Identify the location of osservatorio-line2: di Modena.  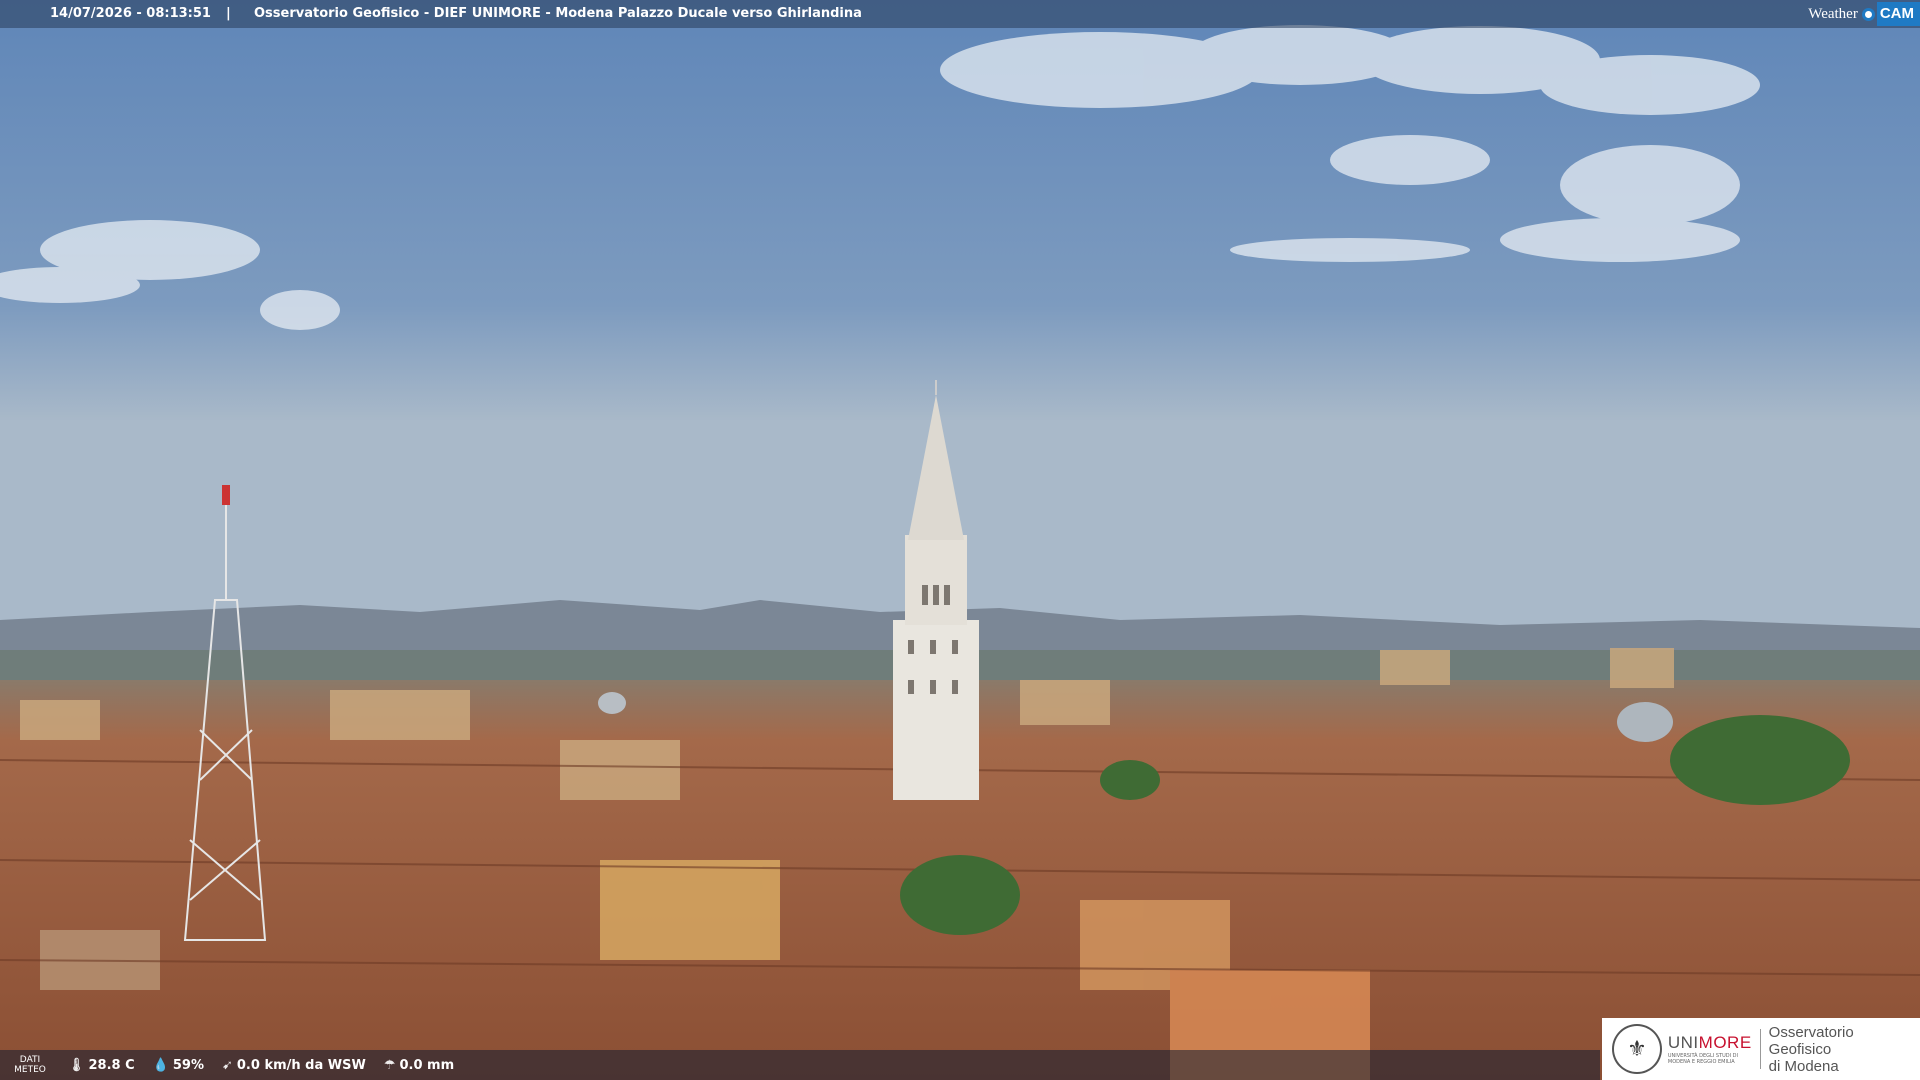
(1803, 1066).